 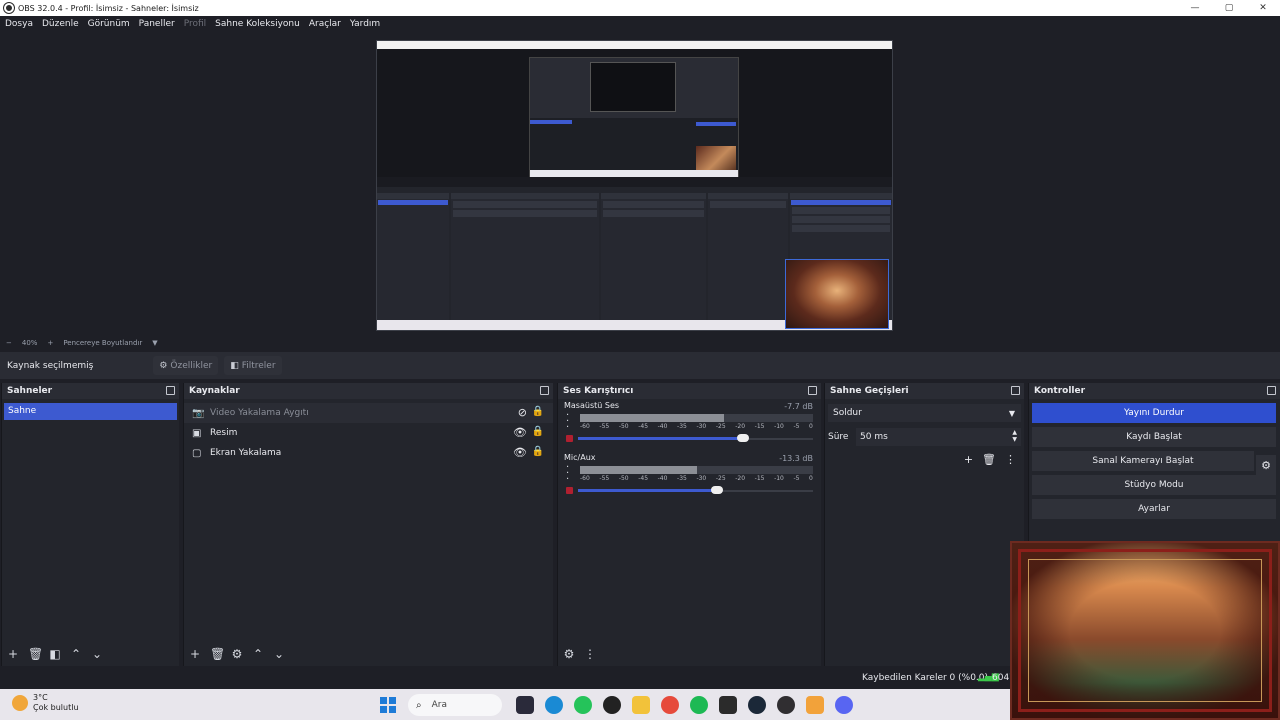 I want to click on preview-nested-screen, so click(x=633, y=87).